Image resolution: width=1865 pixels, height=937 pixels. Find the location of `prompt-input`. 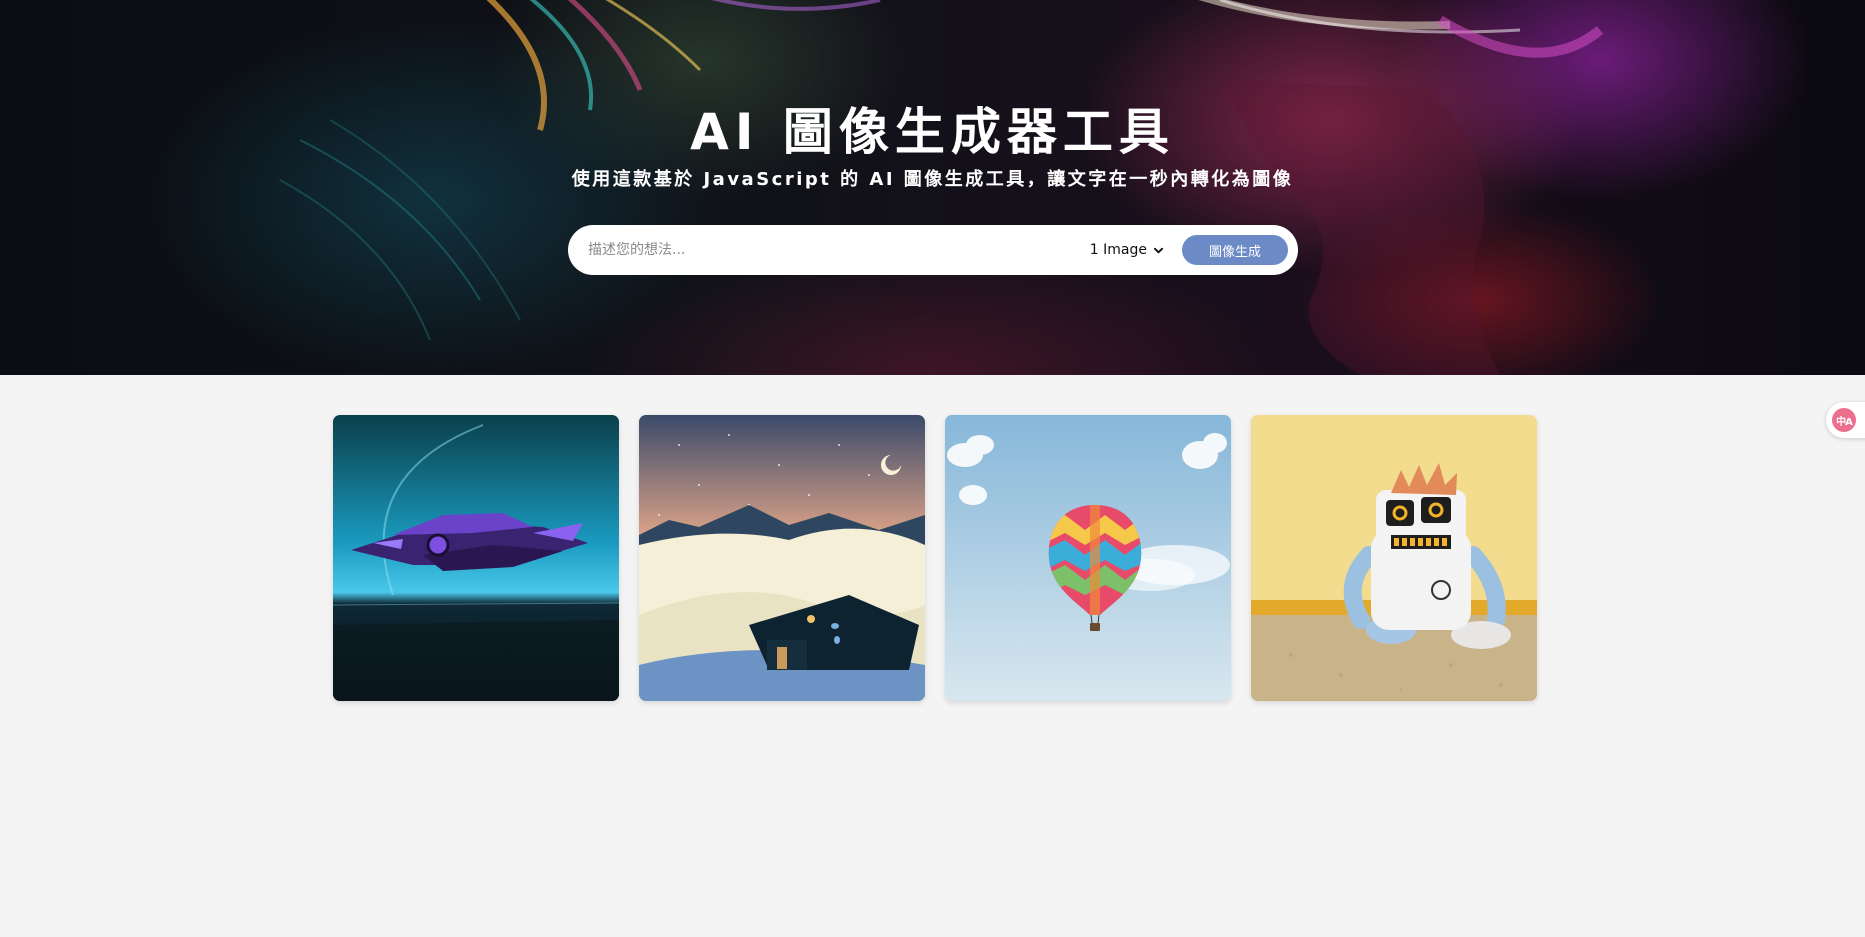

prompt-input is located at coordinates (839, 250).